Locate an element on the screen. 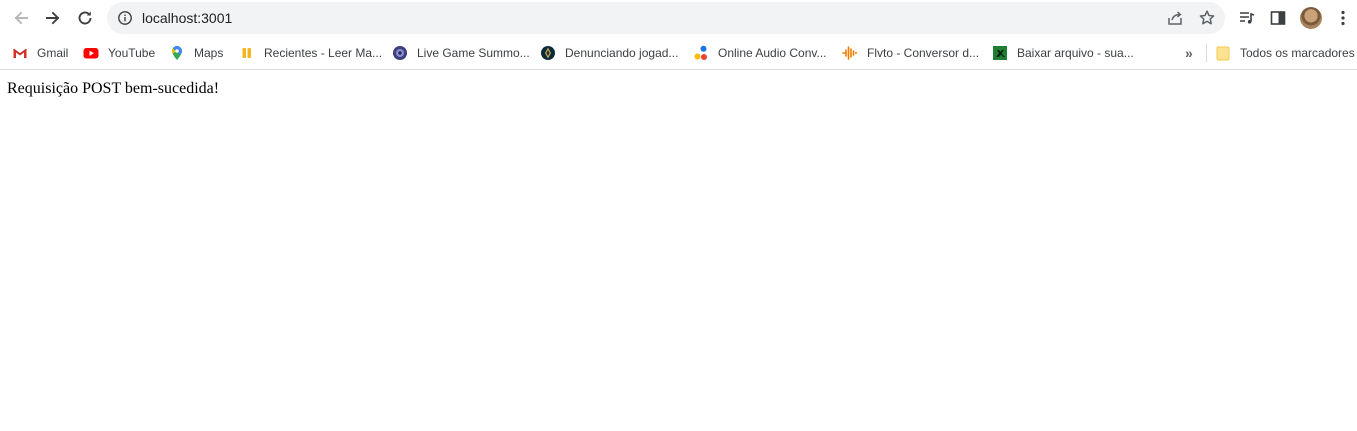  bookmark-label: Gmail is located at coordinates (53, 53).